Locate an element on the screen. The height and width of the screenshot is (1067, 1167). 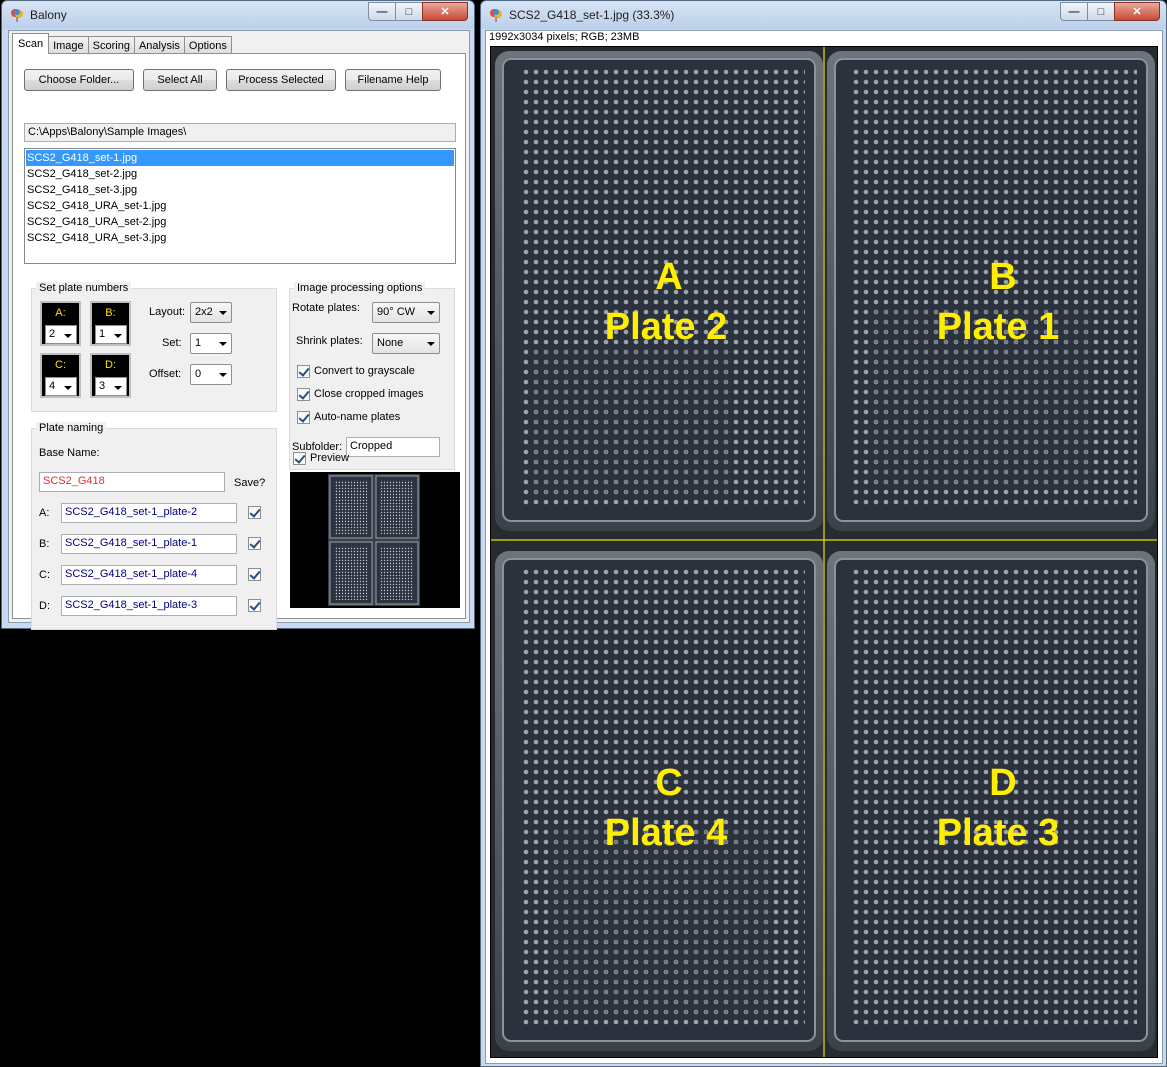
offset-label: Offset: is located at coordinates (165, 374).